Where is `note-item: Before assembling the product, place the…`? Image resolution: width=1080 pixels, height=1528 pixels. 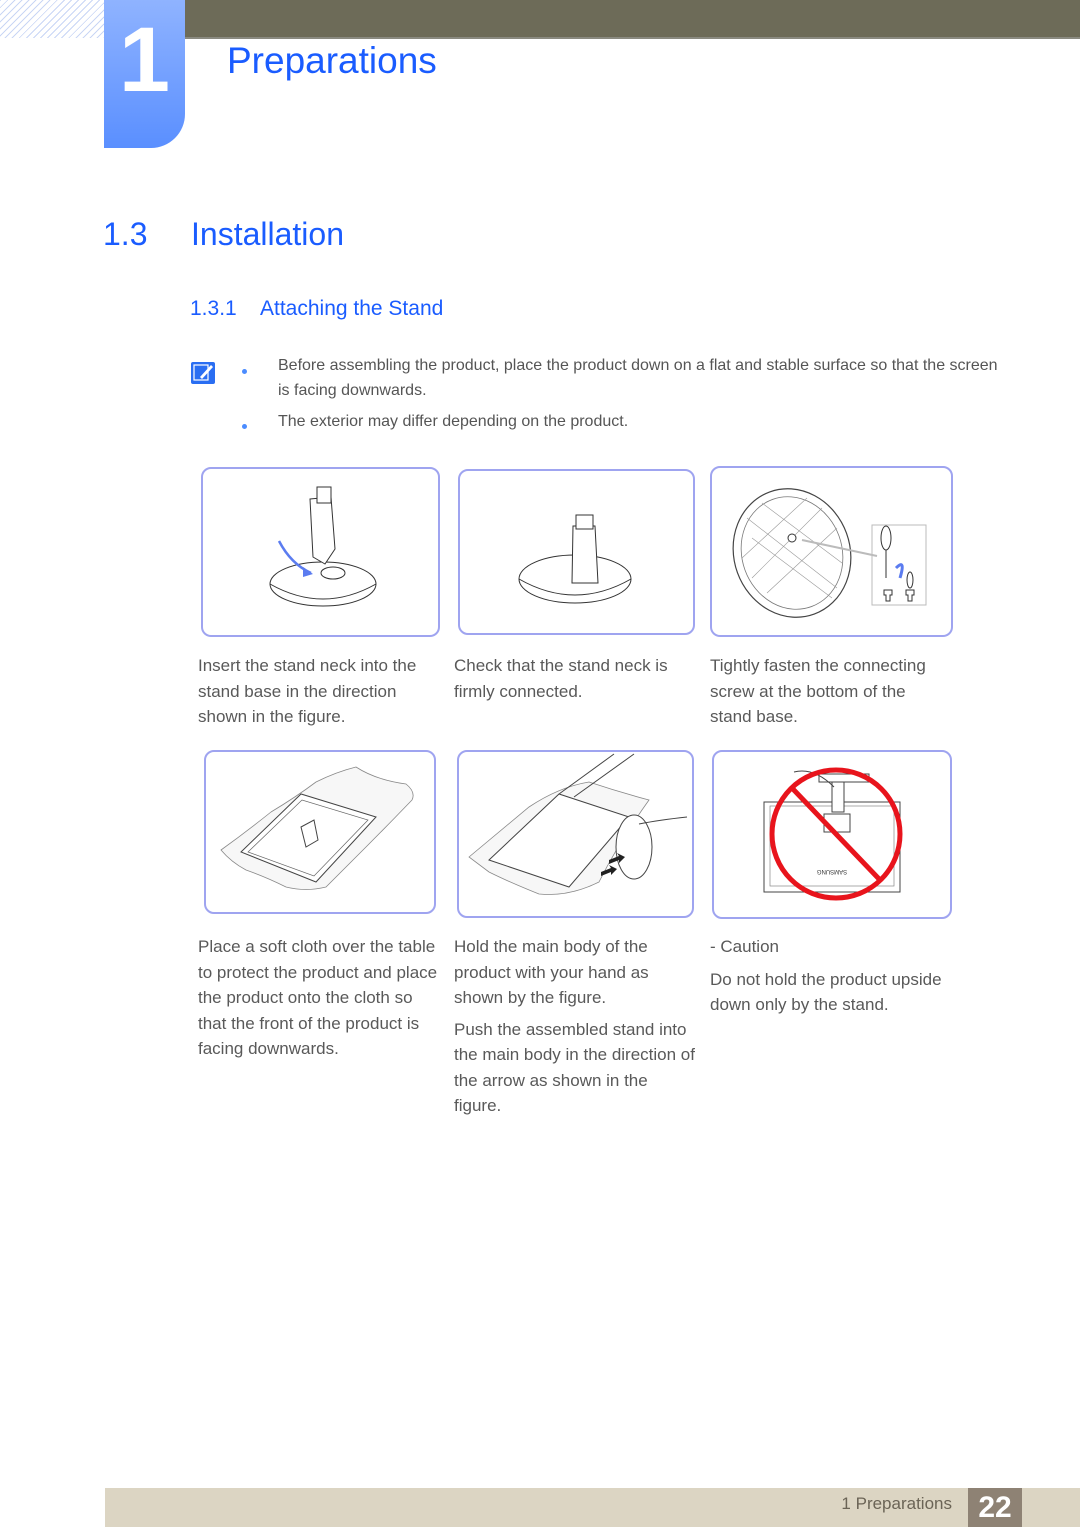
note-item: Before assembling the product, place the… is located at coordinates (638, 378).